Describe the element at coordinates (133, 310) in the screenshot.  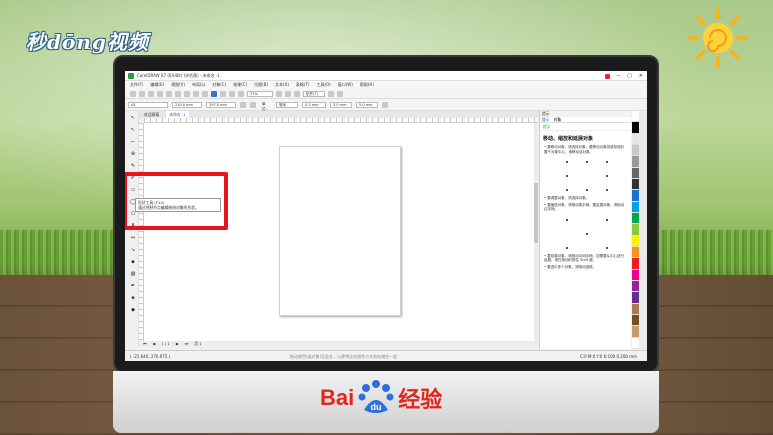
I see `smart-fill-icon: ◆` at that location.